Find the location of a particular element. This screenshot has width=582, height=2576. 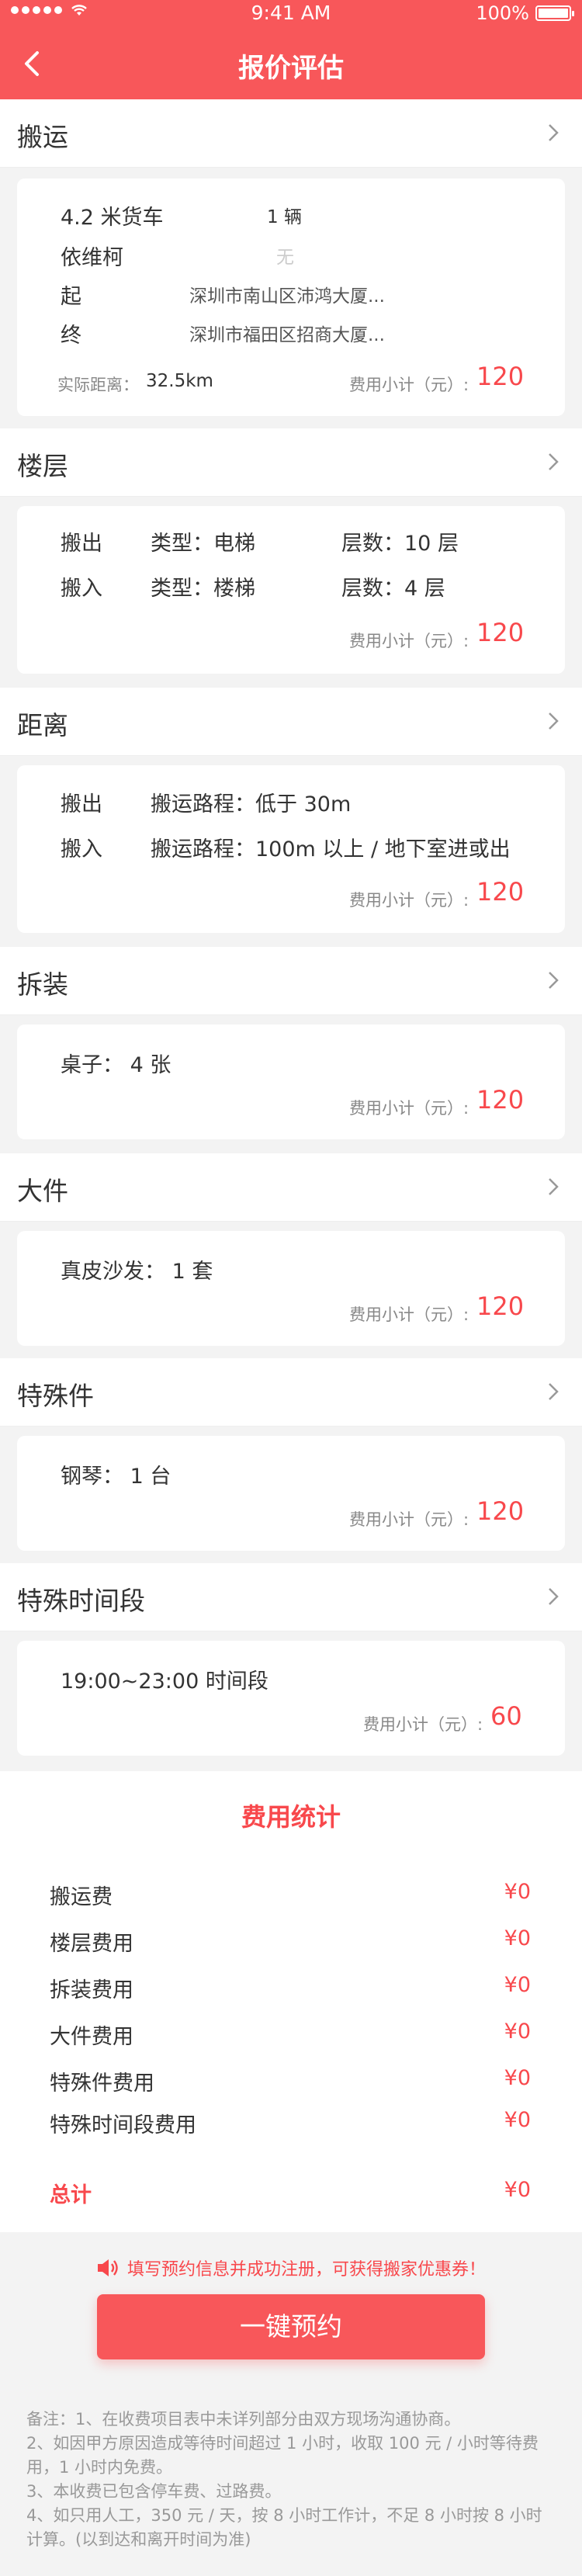

distance-label: 实际距离： is located at coordinates (98, 385).